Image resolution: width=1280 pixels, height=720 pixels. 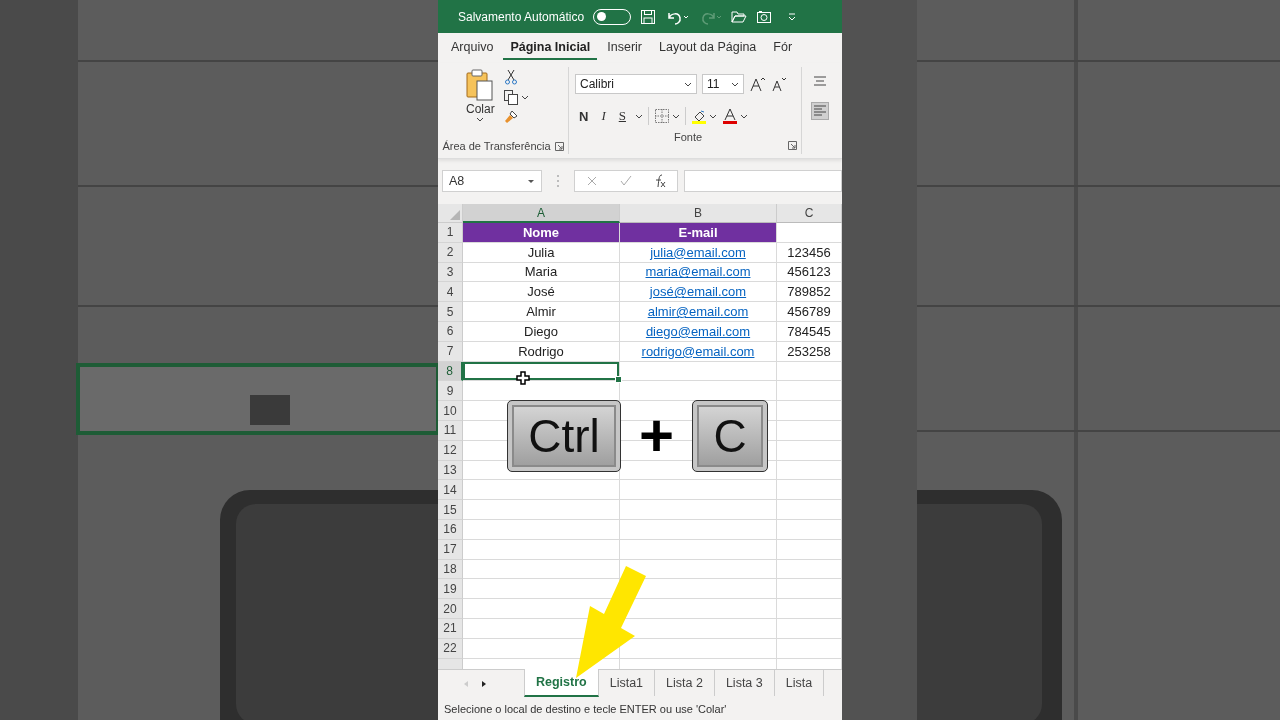 I want to click on keyboard-key: Ctrl, so click(x=564, y=436).